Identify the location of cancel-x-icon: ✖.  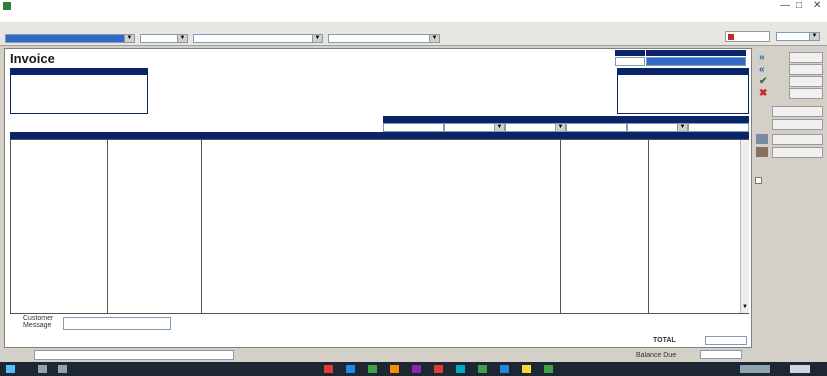
(763, 93).